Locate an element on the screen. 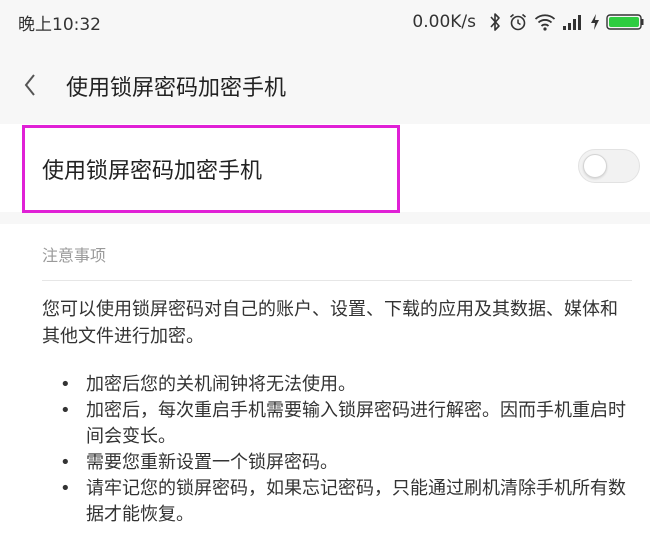  list-item-text: 加密后您的关机闹钟将无法使用。 is located at coordinates (221, 384).